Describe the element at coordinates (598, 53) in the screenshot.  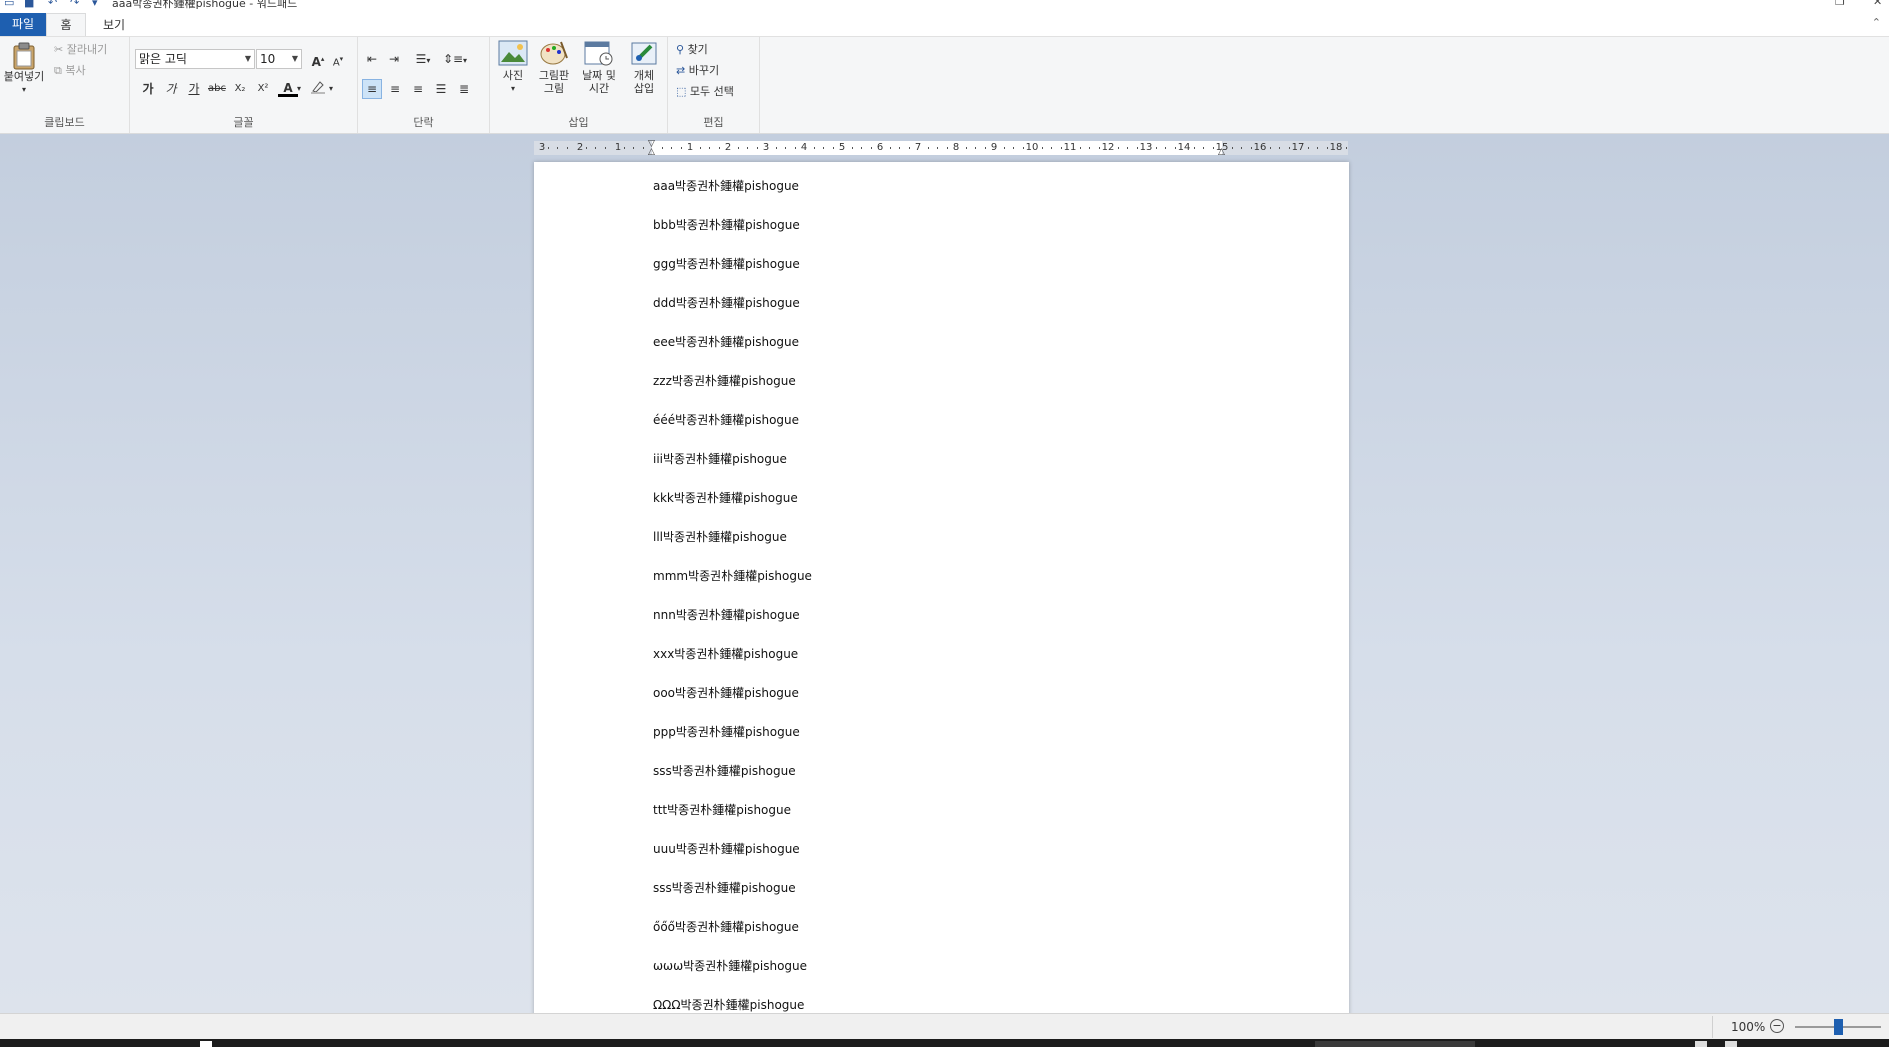
I see `calendar-clock-icon` at that location.